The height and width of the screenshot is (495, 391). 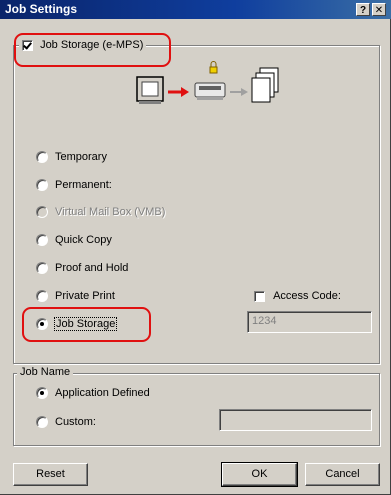 I want to click on option-proof-and-hold: Proof and Hold, so click(x=82, y=270).